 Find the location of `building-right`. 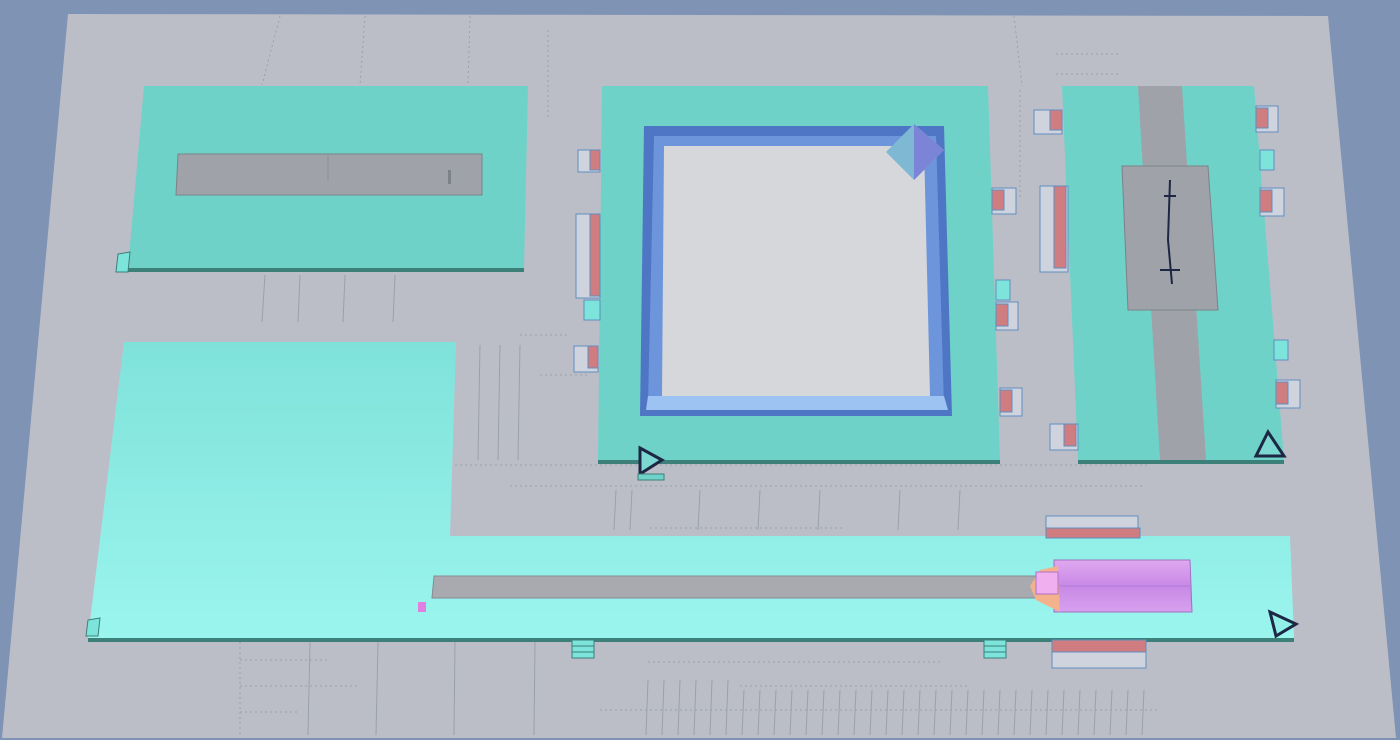

building-right is located at coordinates (1174, 275).